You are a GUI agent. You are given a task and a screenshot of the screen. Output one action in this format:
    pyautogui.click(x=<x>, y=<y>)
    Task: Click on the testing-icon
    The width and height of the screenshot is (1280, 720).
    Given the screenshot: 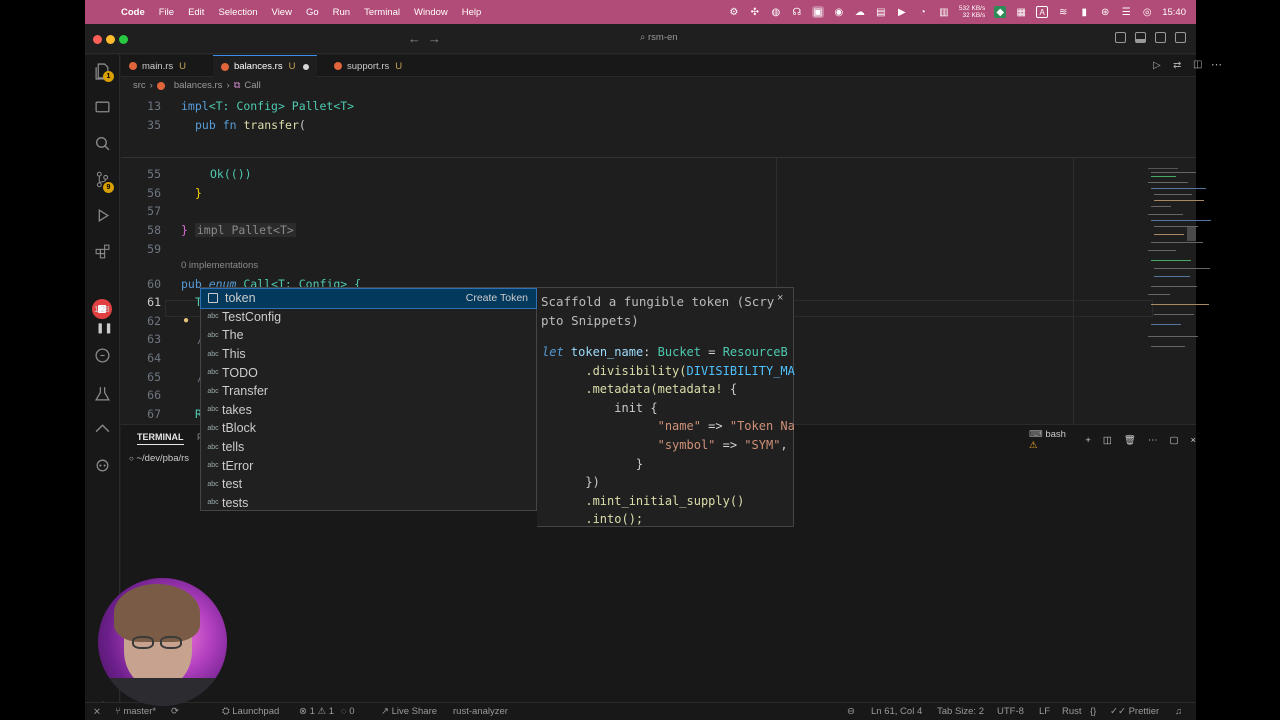 What is the action you would take?
    pyautogui.click(x=102, y=393)
    